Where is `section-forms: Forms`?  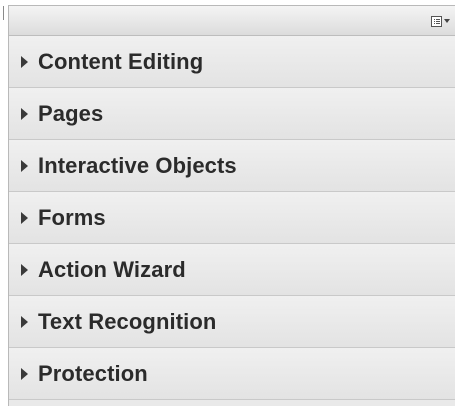
section-forms: Forms is located at coordinates (232, 218).